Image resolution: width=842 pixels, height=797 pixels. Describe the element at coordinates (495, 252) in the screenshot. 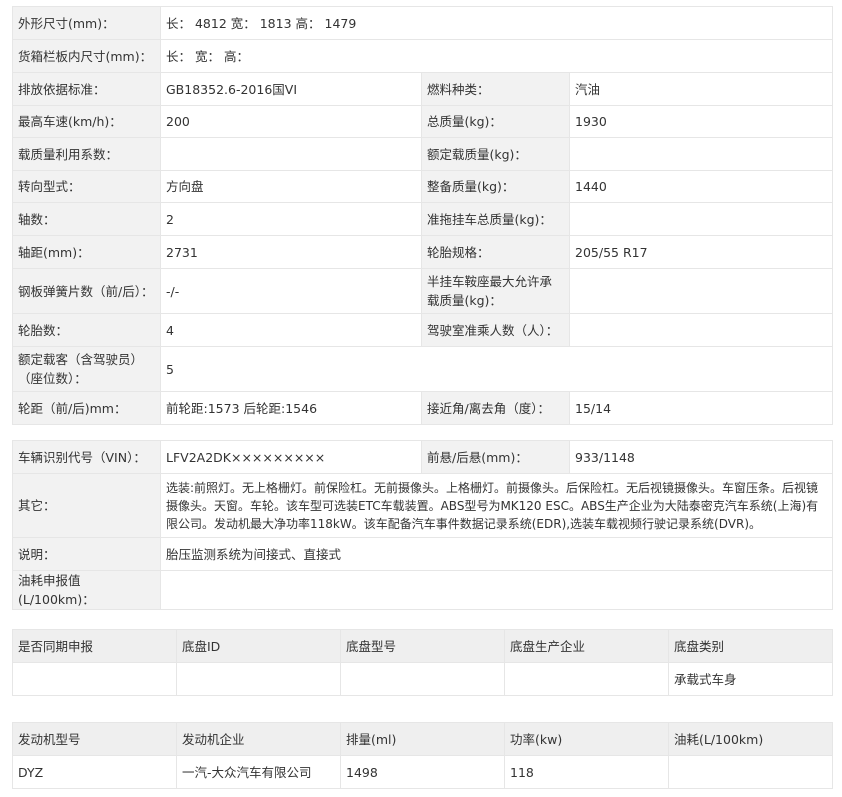

I see `tire-spec-label: 轮胎规格：` at that location.